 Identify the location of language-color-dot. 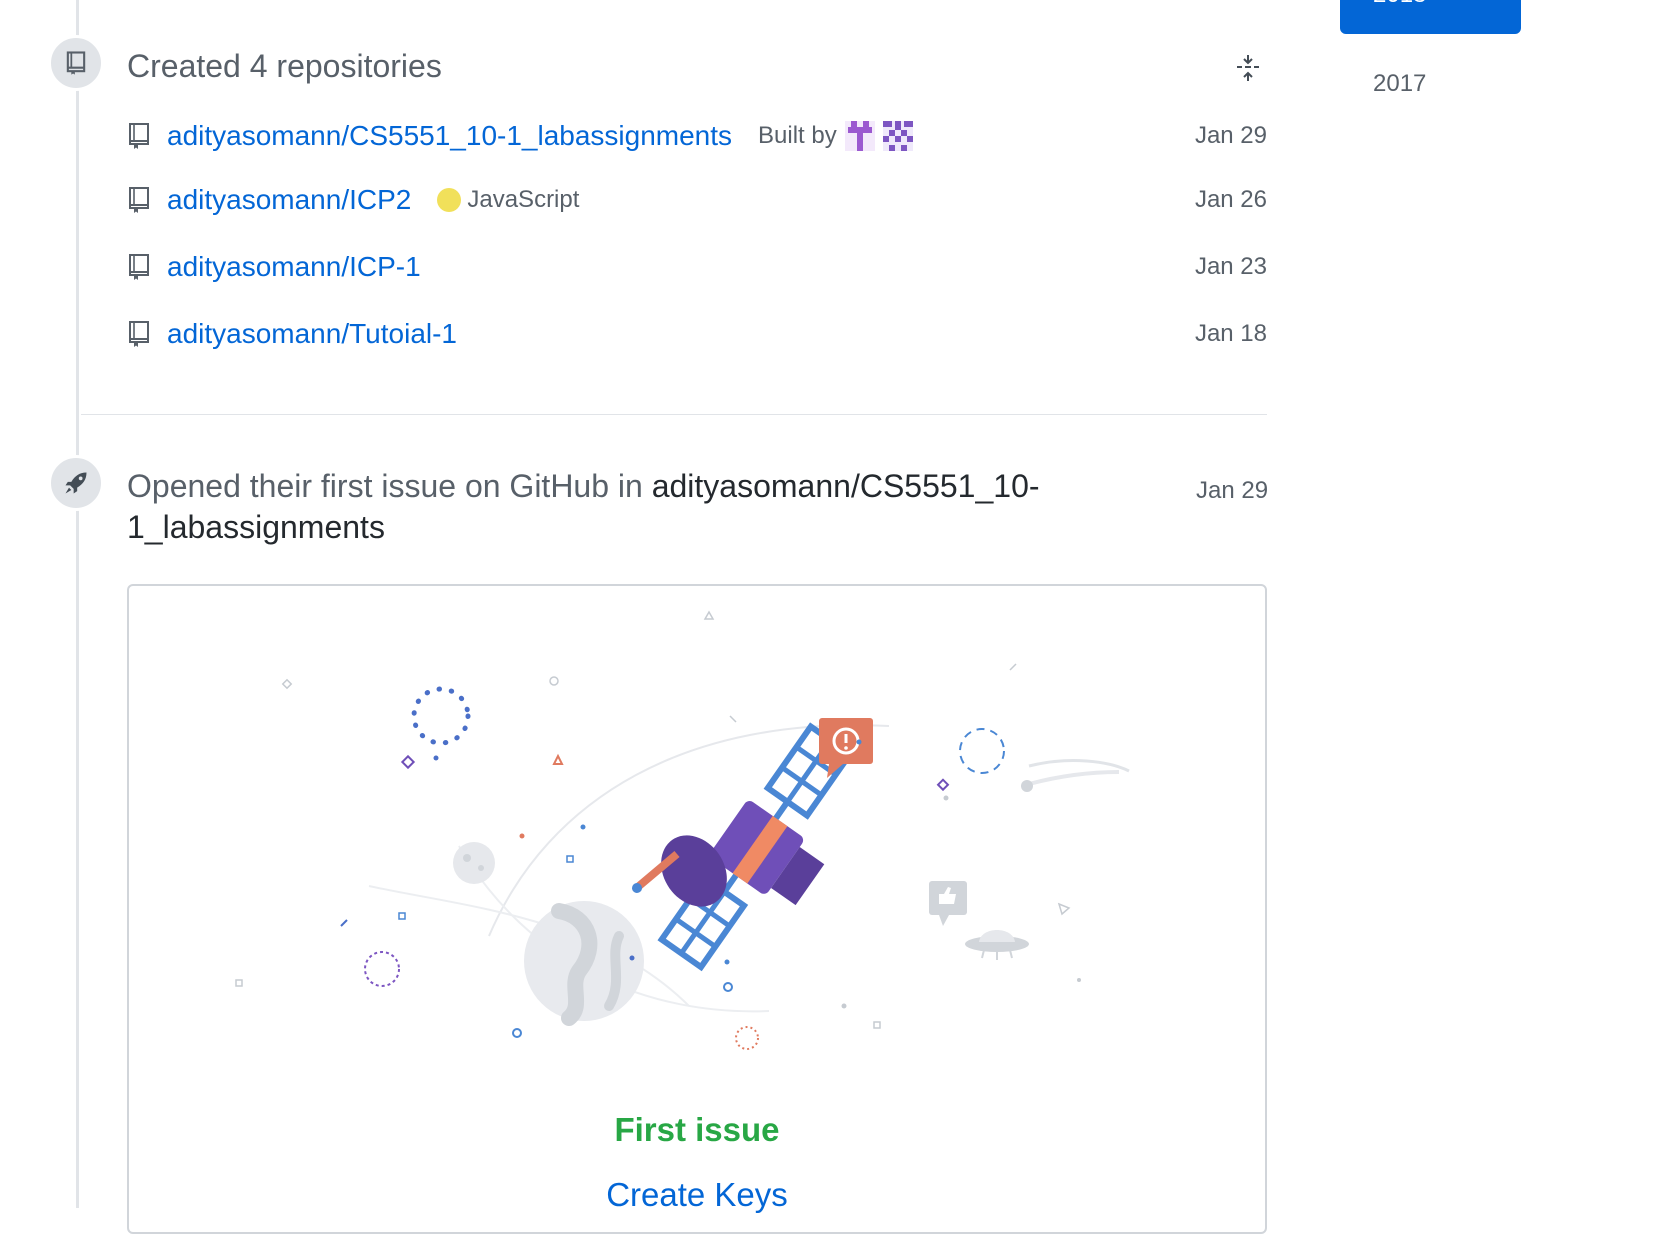
(449, 200).